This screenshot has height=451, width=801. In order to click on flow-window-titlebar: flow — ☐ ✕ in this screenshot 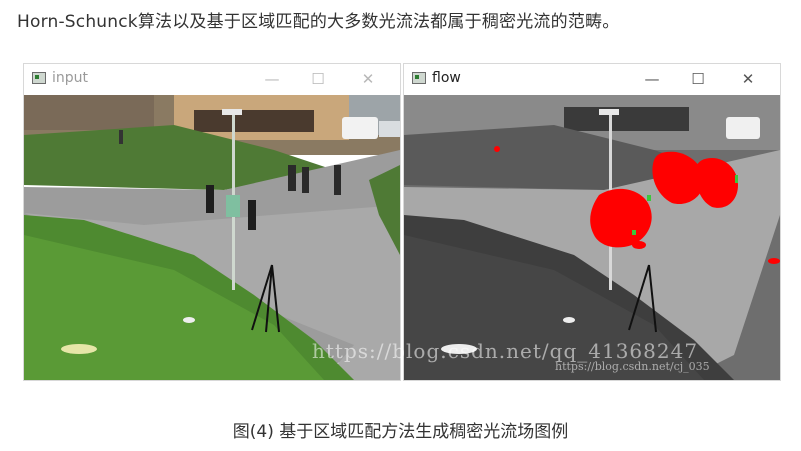, I will do `click(592, 79)`.